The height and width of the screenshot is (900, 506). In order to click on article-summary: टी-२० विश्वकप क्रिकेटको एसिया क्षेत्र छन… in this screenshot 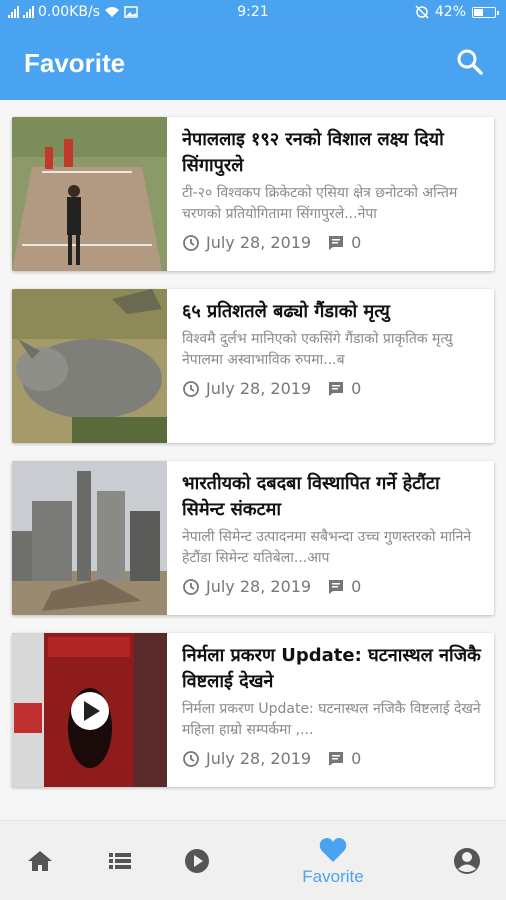, I will do `click(320, 203)`.